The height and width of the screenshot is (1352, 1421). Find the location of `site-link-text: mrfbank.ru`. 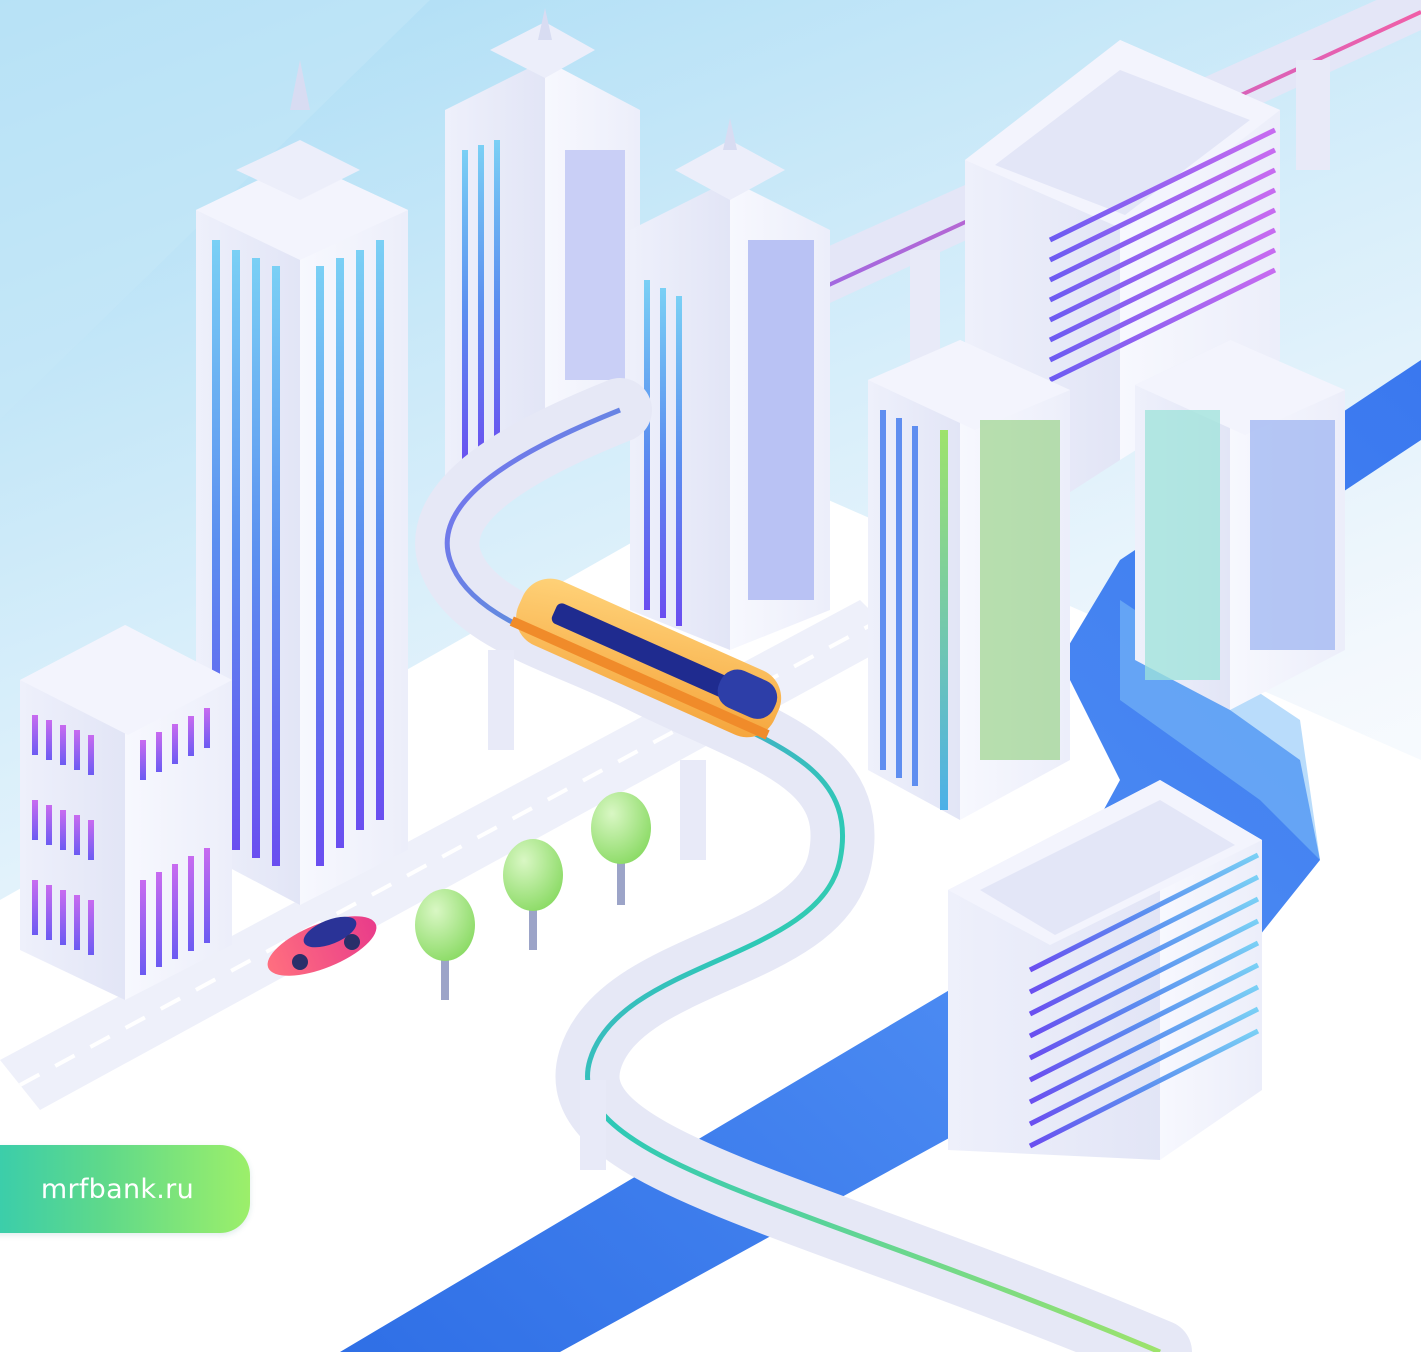

site-link-text: mrfbank.ru is located at coordinates (117, 1189).